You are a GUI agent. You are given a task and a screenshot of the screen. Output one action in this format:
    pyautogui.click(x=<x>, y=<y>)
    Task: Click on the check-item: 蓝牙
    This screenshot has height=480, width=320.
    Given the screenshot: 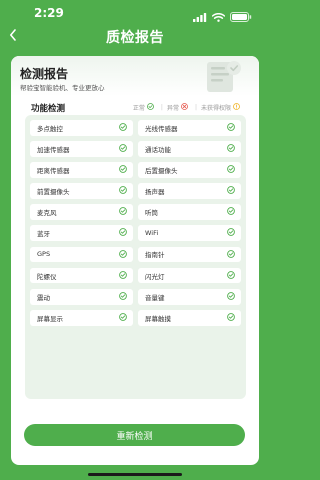 What is the action you would take?
    pyautogui.click(x=81, y=233)
    